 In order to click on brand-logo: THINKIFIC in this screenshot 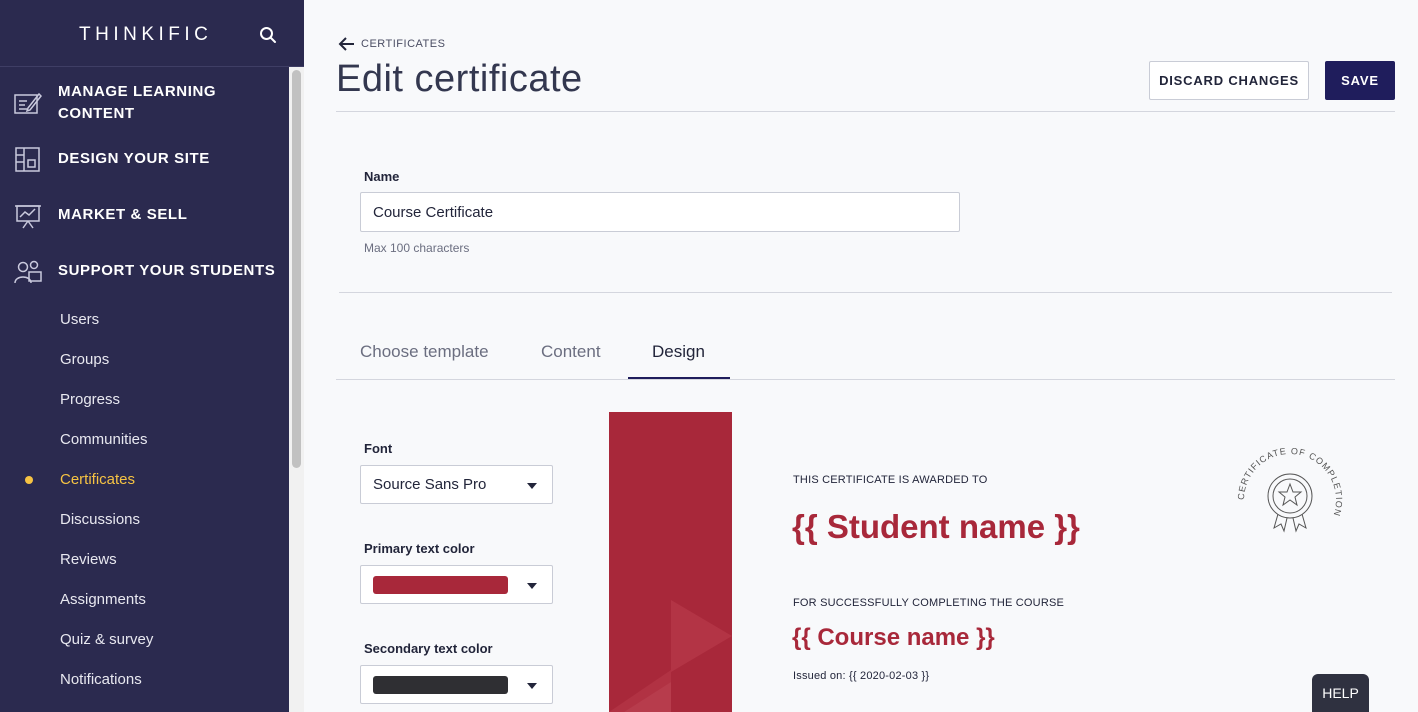, I will do `click(145, 35)`.